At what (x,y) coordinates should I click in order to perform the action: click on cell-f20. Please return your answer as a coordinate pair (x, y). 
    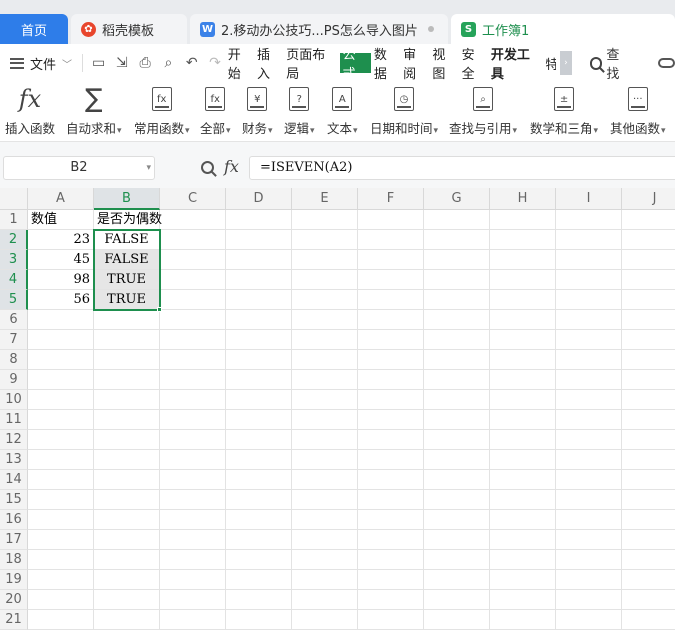
    Looking at the image, I should click on (391, 600).